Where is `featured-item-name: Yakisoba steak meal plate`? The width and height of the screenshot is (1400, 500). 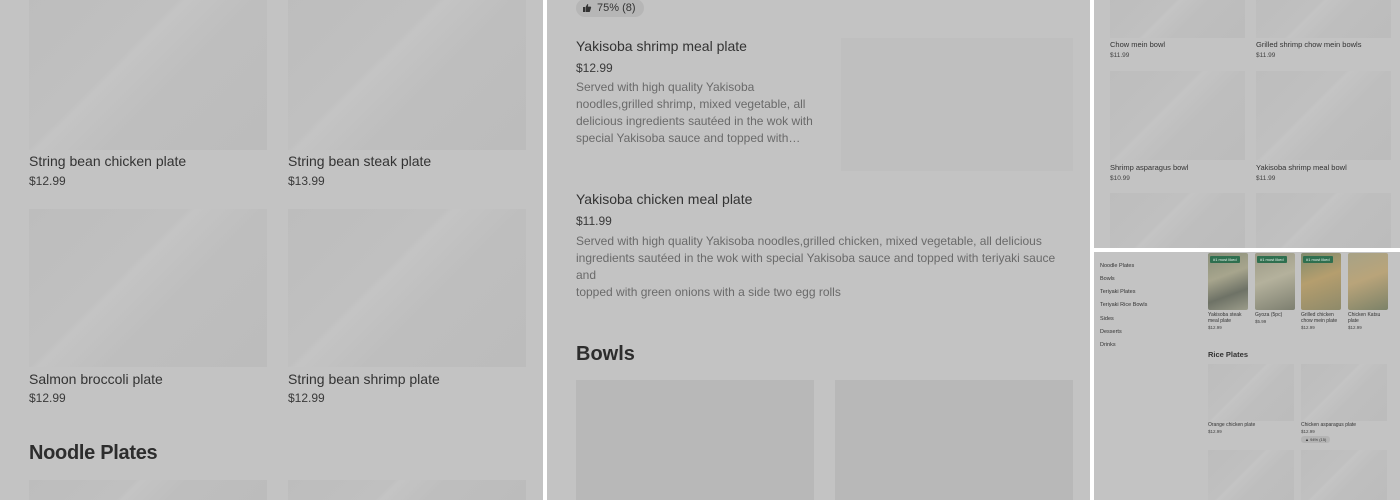 featured-item-name: Yakisoba steak meal plate is located at coordinates (1225, 318).